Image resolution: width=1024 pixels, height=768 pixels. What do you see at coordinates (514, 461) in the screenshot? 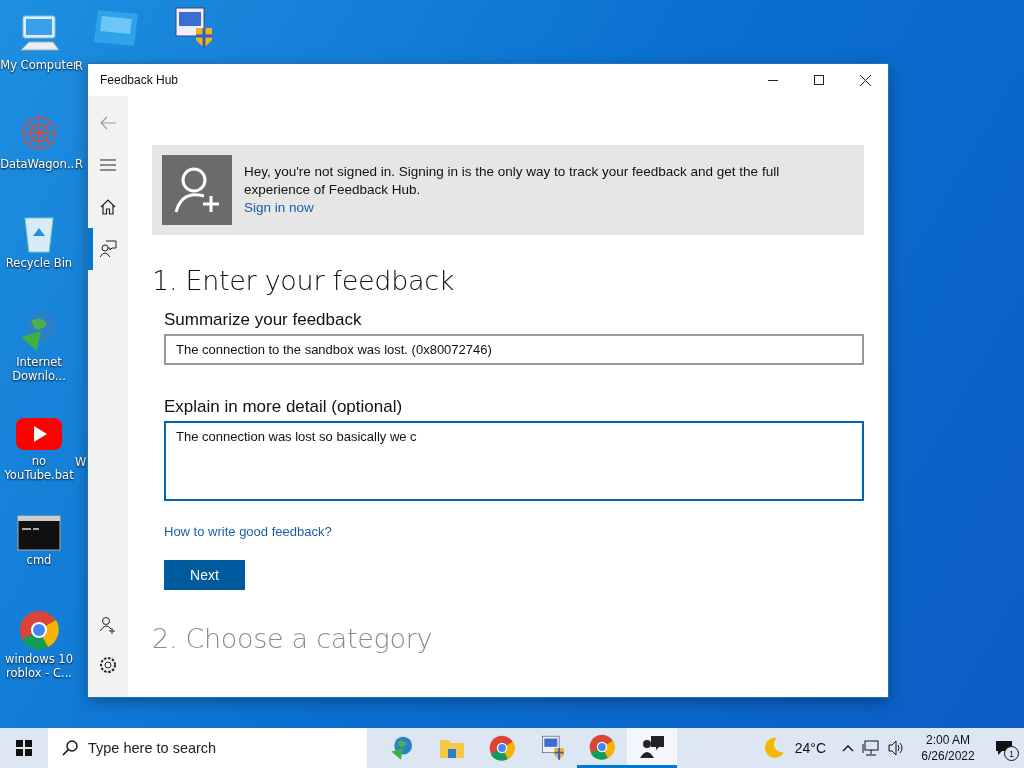
I see `text-area: The connection was lost so basically we c` at bounding box center [514, 461].